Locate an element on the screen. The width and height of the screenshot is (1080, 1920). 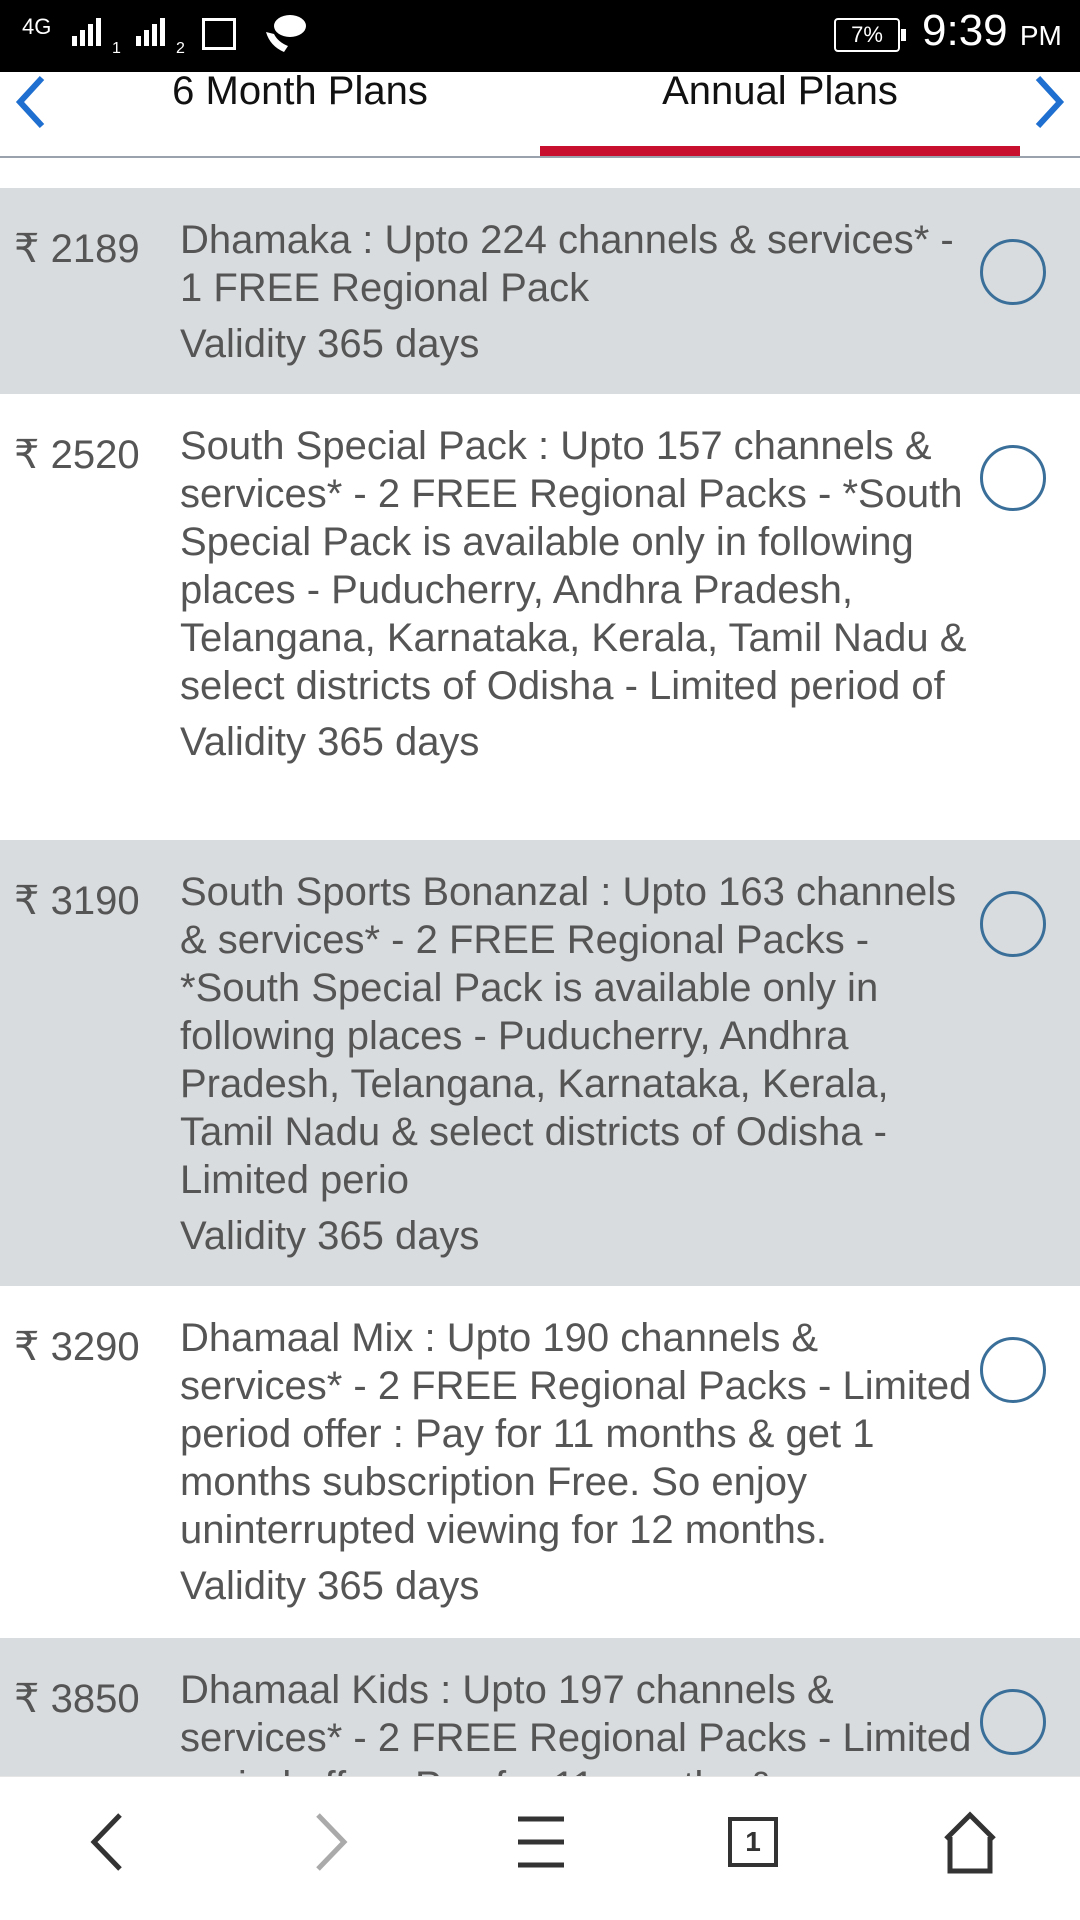
tab-6-month-plans: 6 Month Plans is located at coordinates (300, 113).